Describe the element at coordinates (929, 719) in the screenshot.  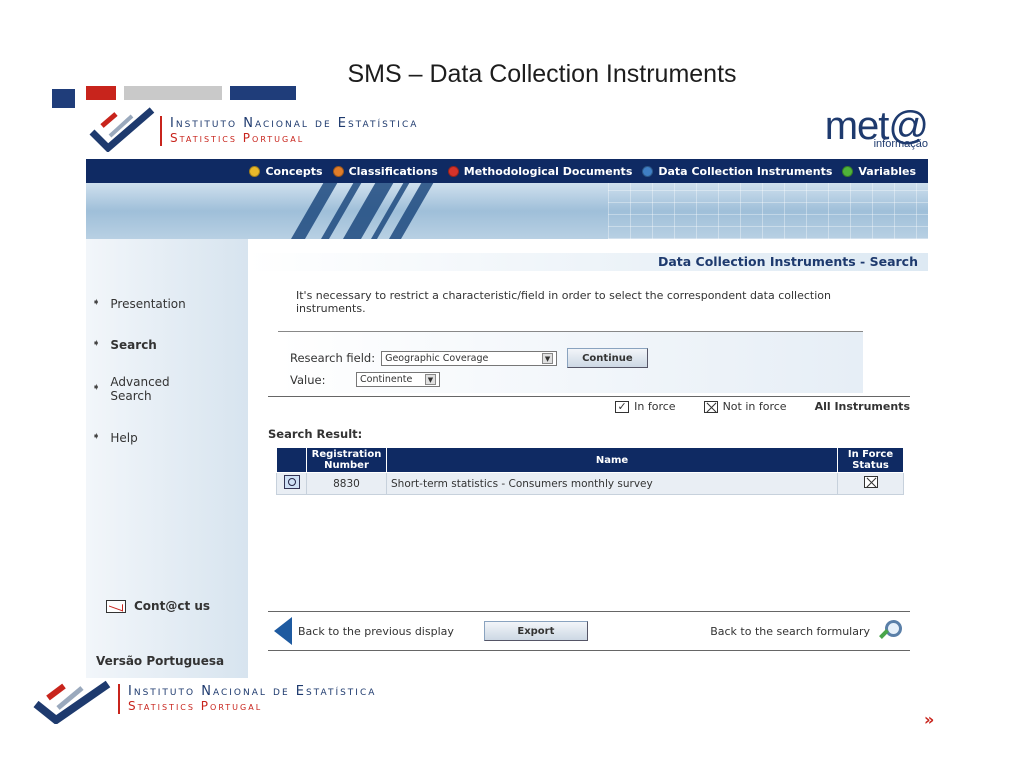
I see `next-slide-button: »` at that location.